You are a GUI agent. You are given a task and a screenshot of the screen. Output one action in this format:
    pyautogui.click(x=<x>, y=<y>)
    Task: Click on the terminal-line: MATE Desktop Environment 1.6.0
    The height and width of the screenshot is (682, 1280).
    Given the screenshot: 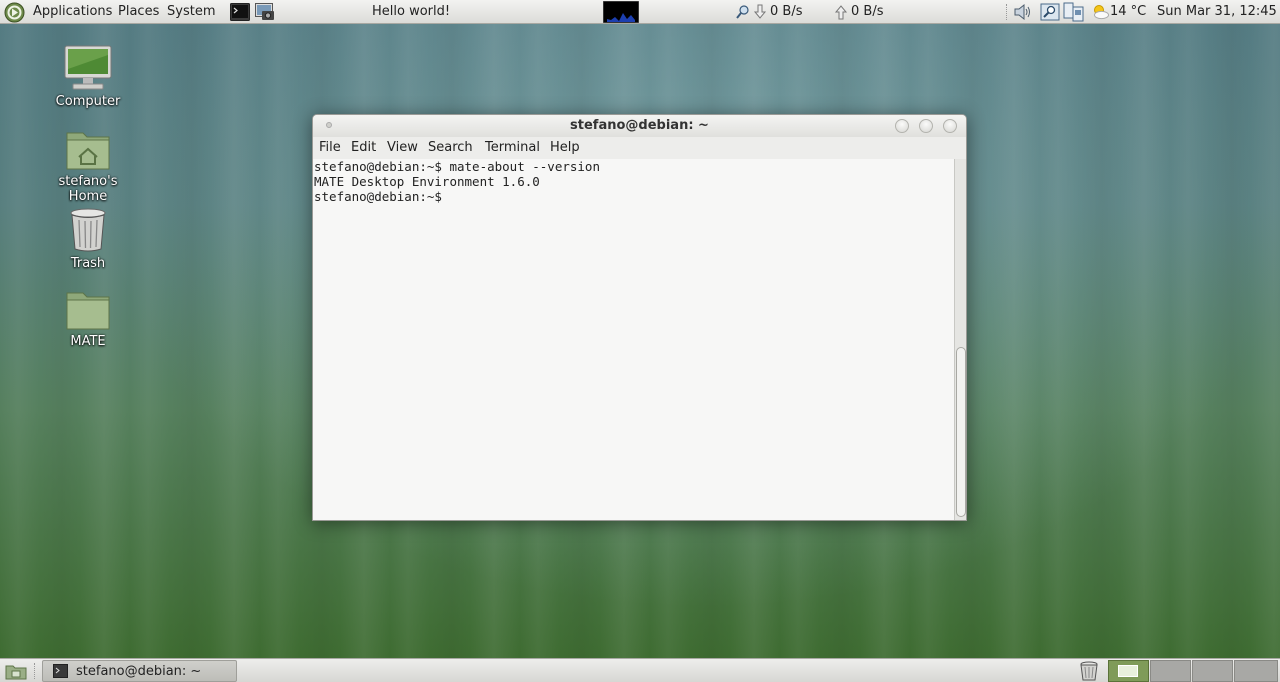 What is the action you would take?
    pyautogui.click(x=427, y=181)
    